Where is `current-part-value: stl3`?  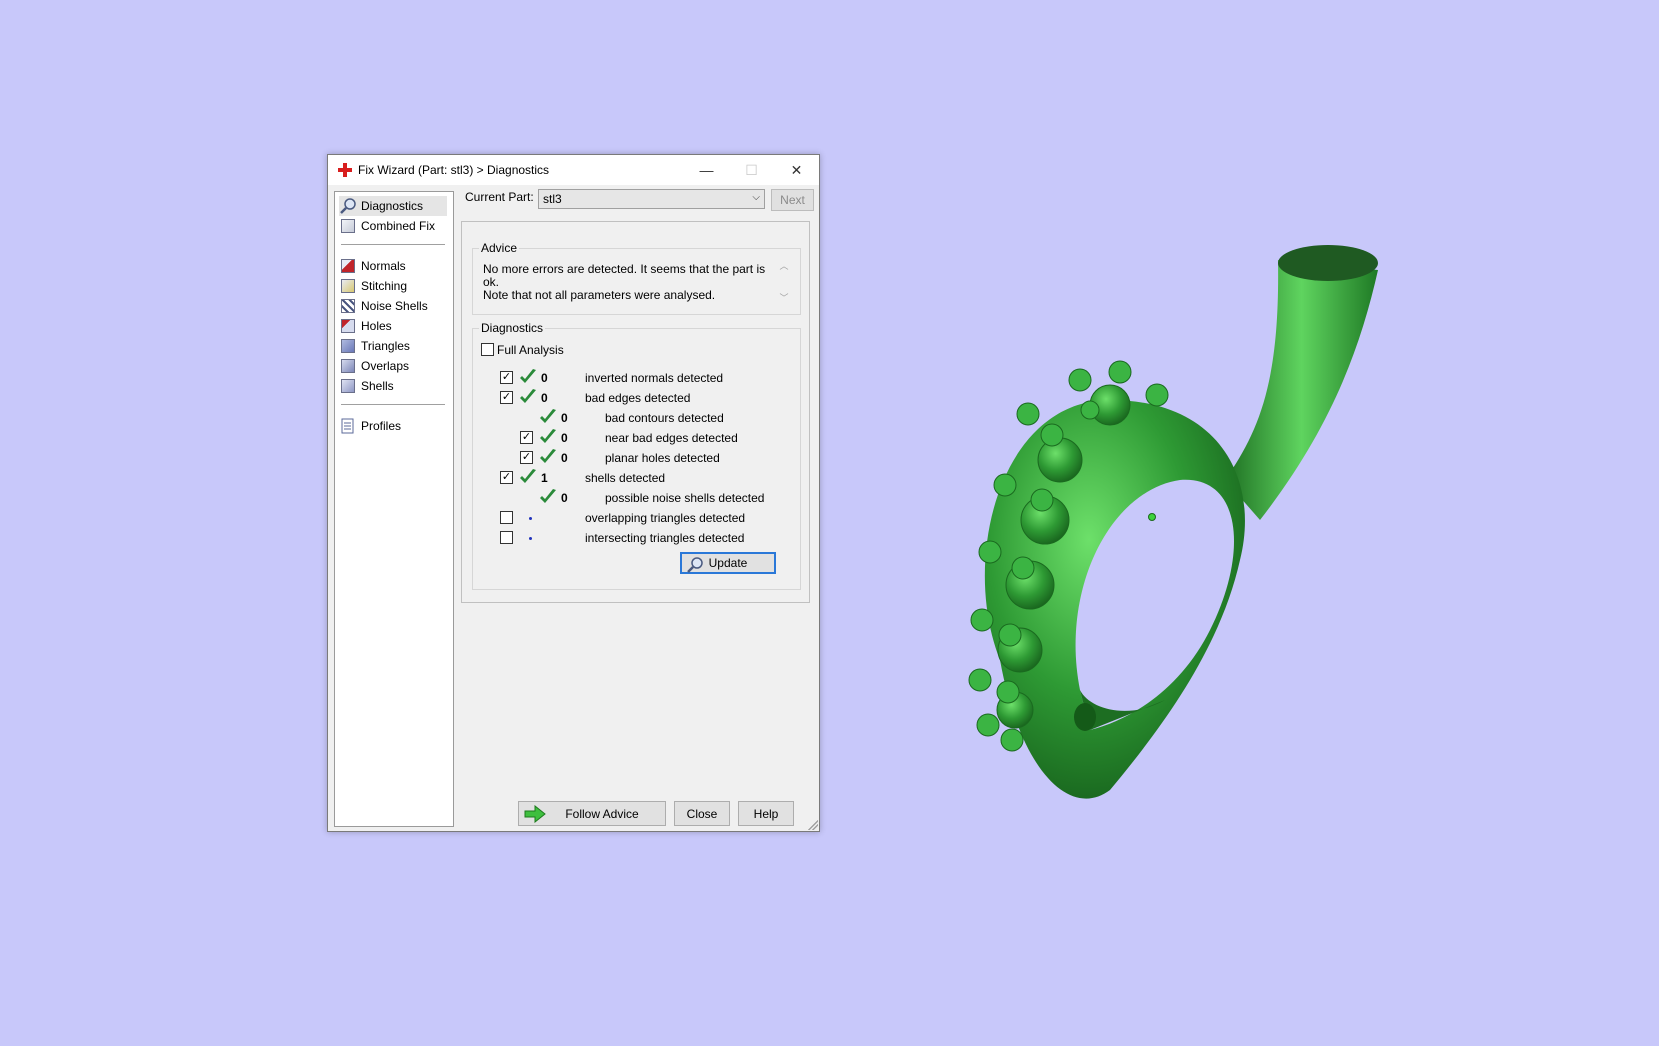
current-part-value: stl3 is located at coordinates (552, 199).